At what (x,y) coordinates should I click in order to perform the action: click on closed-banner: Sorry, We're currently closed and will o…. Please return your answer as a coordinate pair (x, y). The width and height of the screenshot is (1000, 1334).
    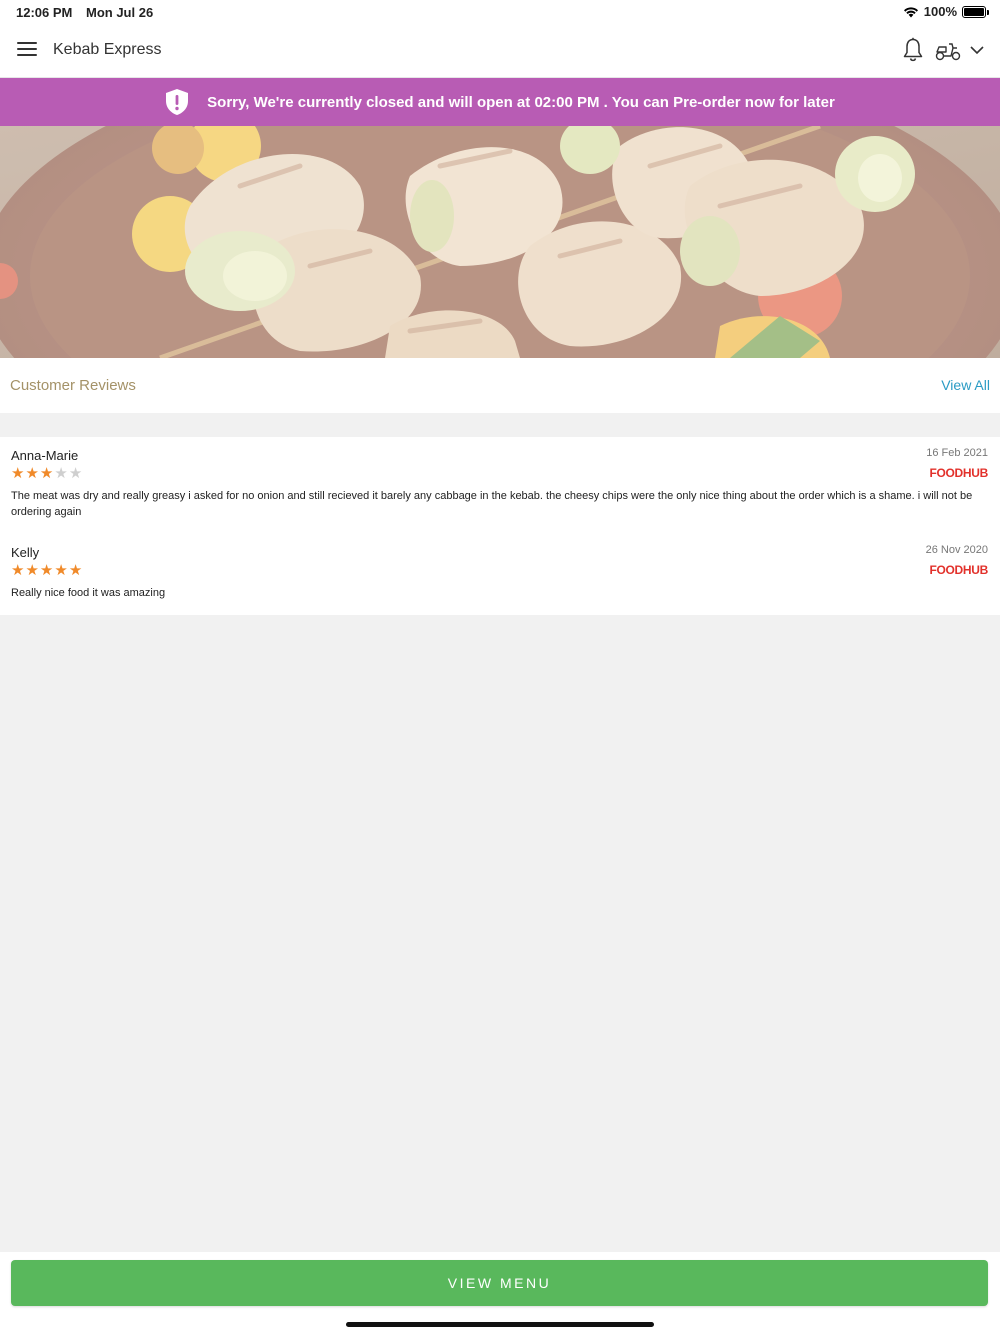
    Looking at the image, I should click on (500, 102).